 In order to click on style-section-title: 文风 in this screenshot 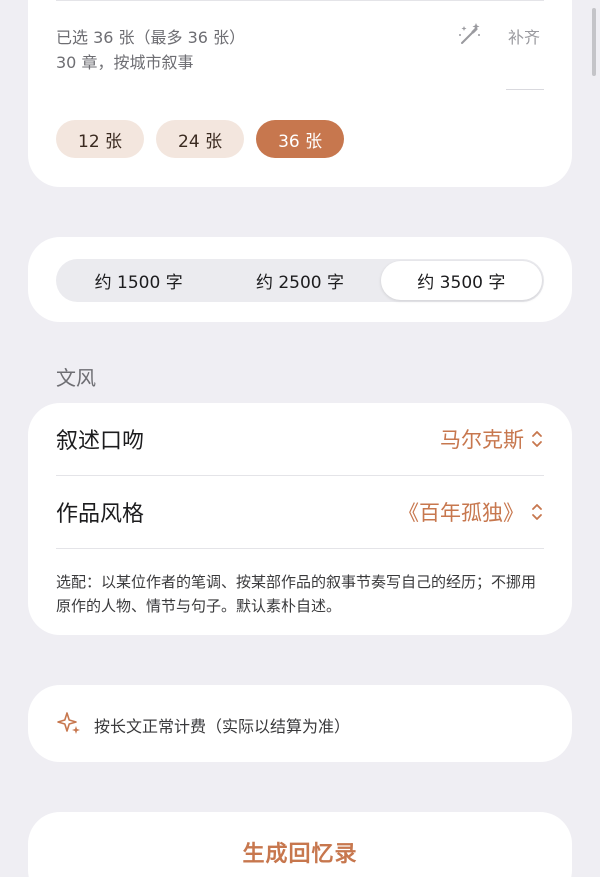, I will do `click(76, 378)`.